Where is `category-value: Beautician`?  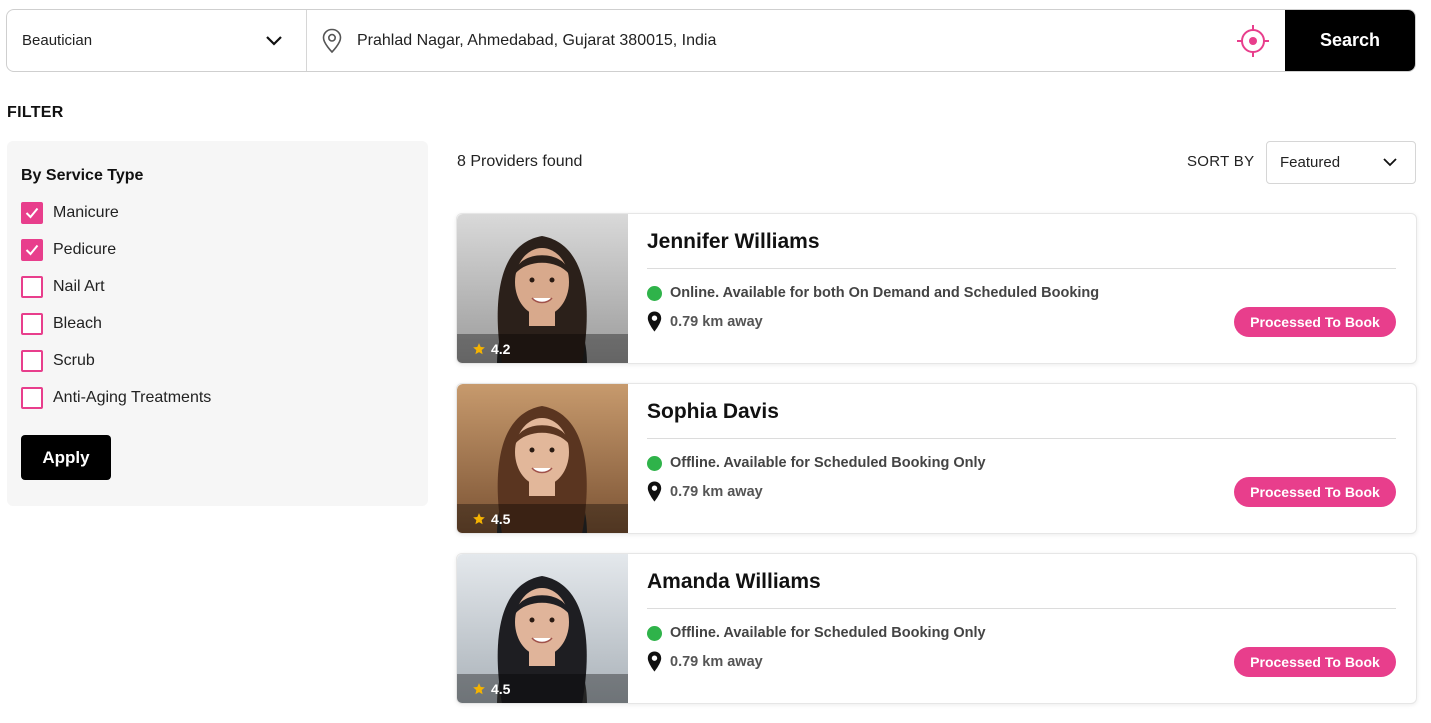
category-value: Beautician is located at coordinates (57, 40).